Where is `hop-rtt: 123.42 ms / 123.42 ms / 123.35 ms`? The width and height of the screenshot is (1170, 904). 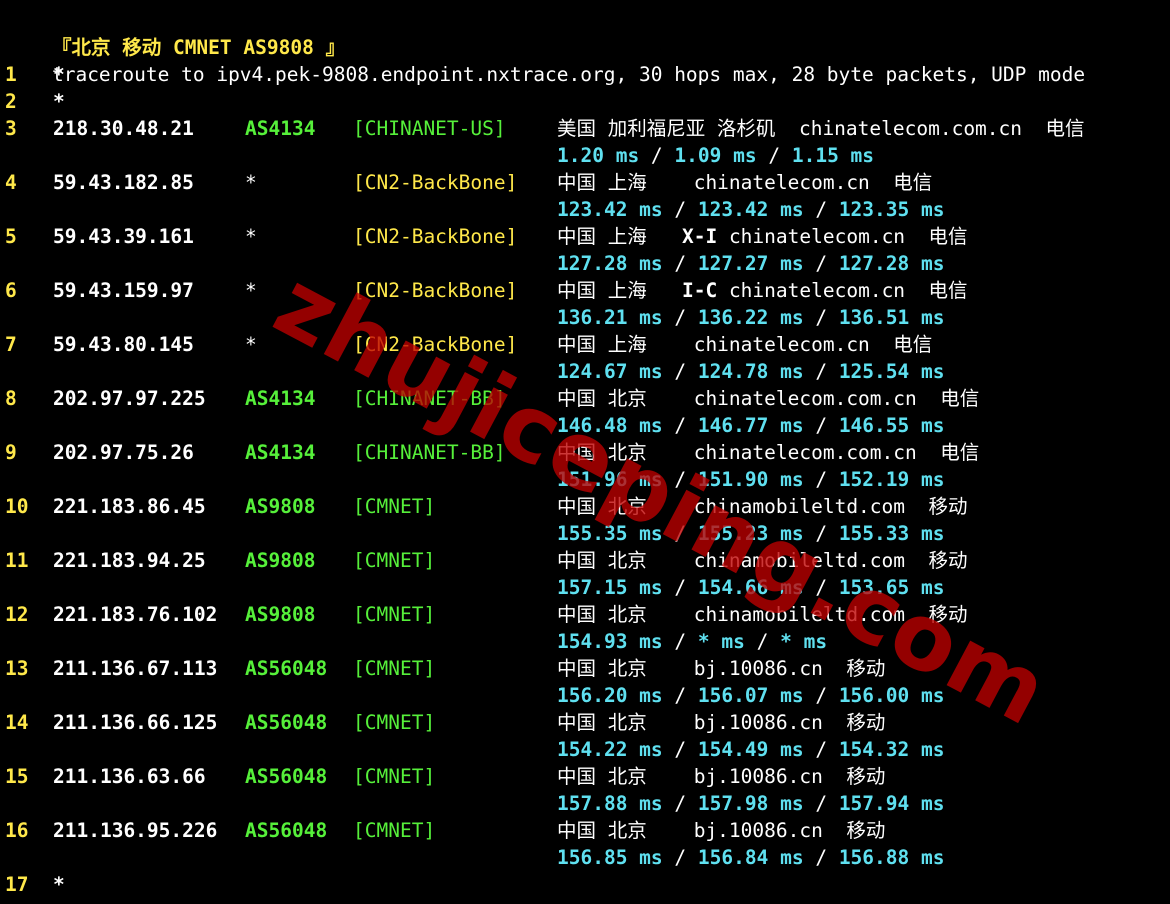
hop-rtt: 123.42 ms / 123.42 ms / 123.35 ms is located at coordinates (750, 209).